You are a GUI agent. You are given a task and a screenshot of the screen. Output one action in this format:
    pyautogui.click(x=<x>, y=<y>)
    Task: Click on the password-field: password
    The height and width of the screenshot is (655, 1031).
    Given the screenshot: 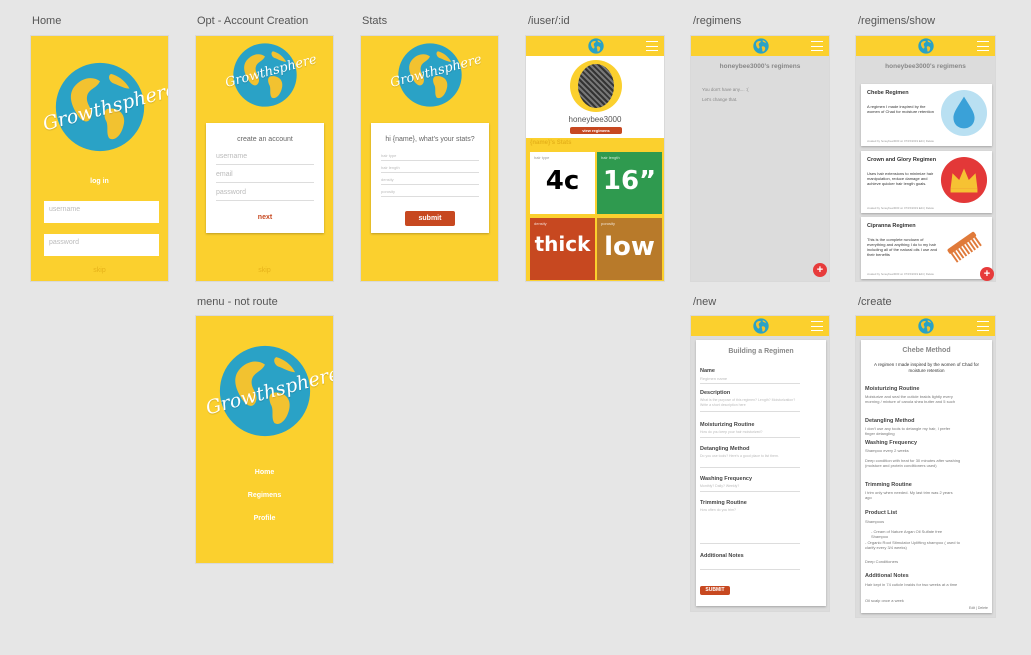 What is the action you would take?
    pyautogui.click(x=265, y=195)
    